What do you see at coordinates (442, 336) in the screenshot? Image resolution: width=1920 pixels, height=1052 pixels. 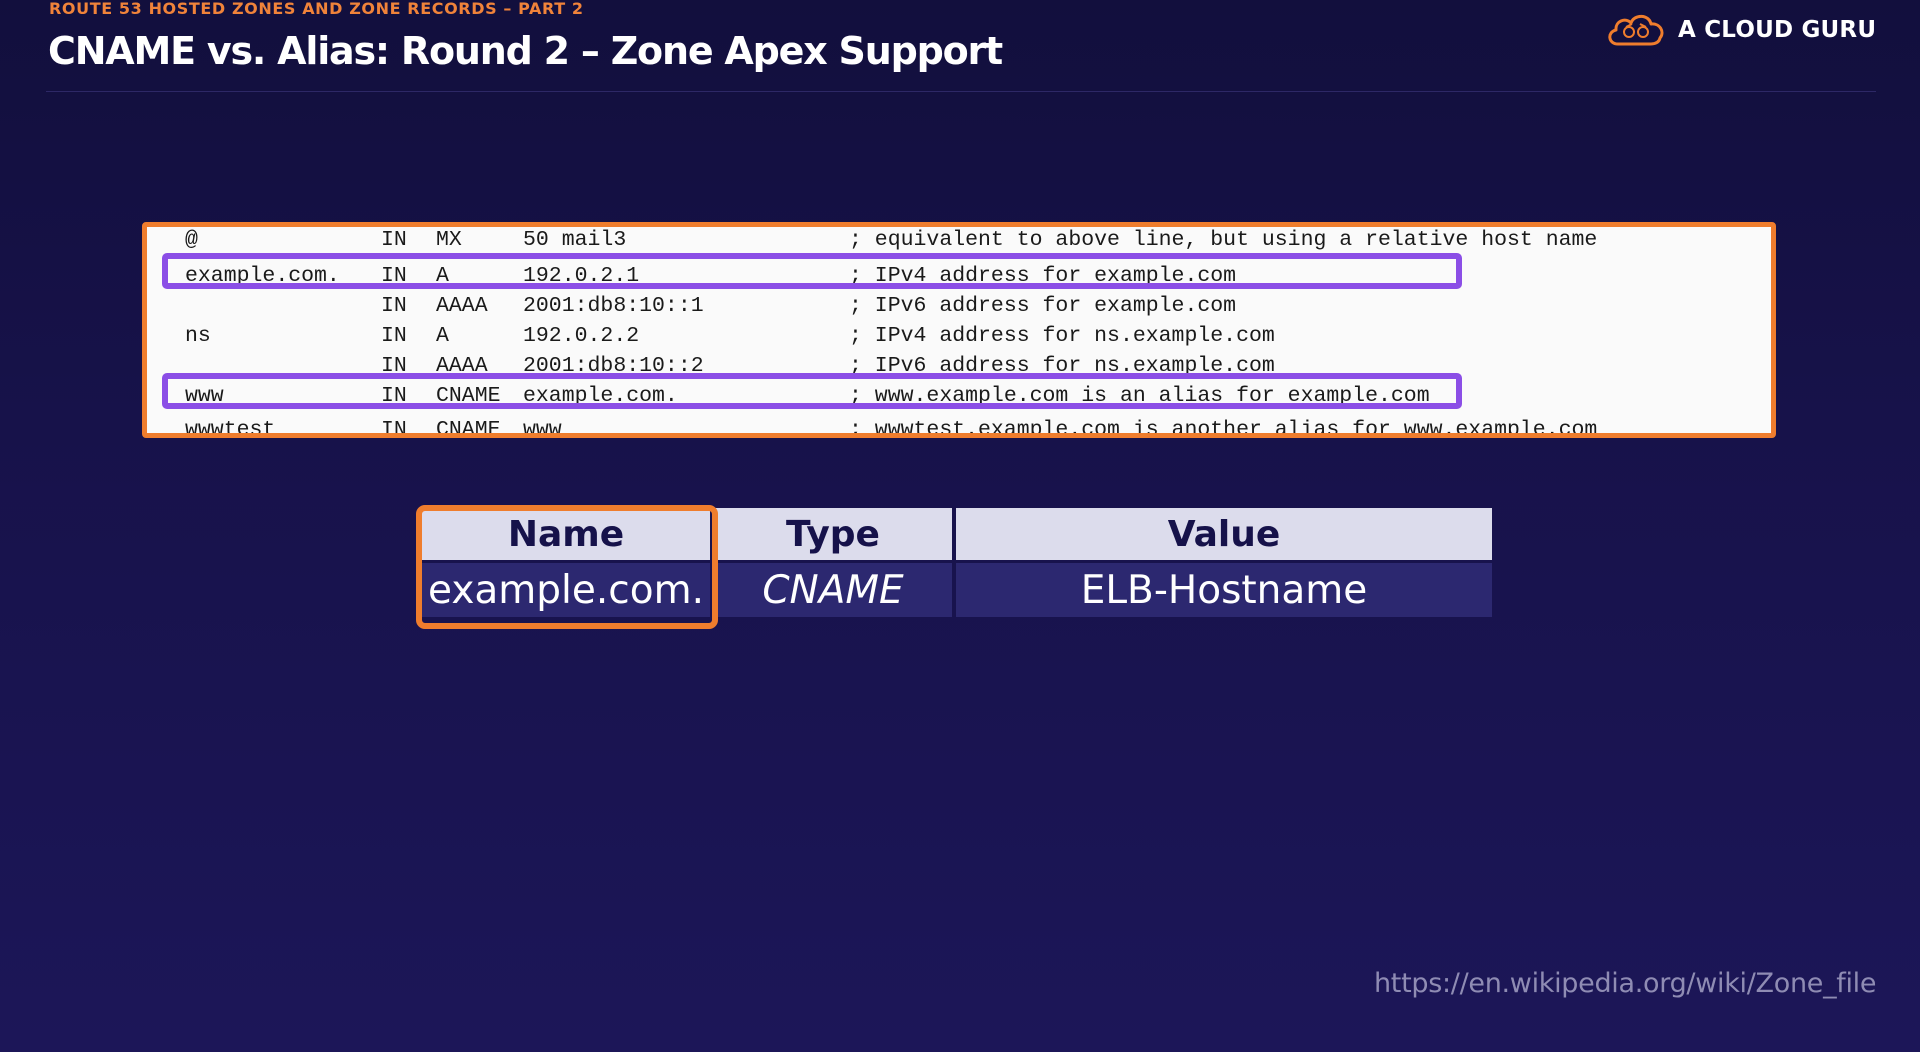 I see `zone-type: A` at bounding box center [442, 336].